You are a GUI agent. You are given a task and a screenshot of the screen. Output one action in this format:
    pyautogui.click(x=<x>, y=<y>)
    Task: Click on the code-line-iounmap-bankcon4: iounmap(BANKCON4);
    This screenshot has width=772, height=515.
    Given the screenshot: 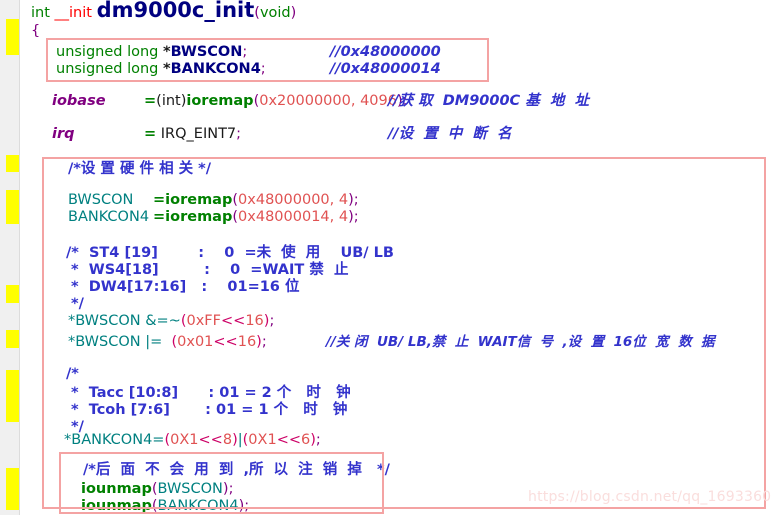 What is the action you would take?
    pyautogui.click(x=165, y=506)
    